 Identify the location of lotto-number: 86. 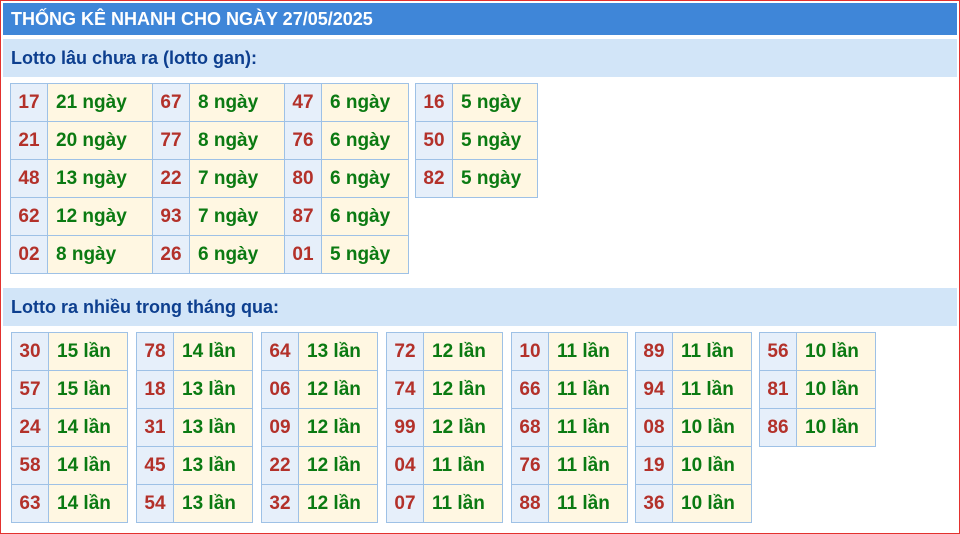
(778, 427).